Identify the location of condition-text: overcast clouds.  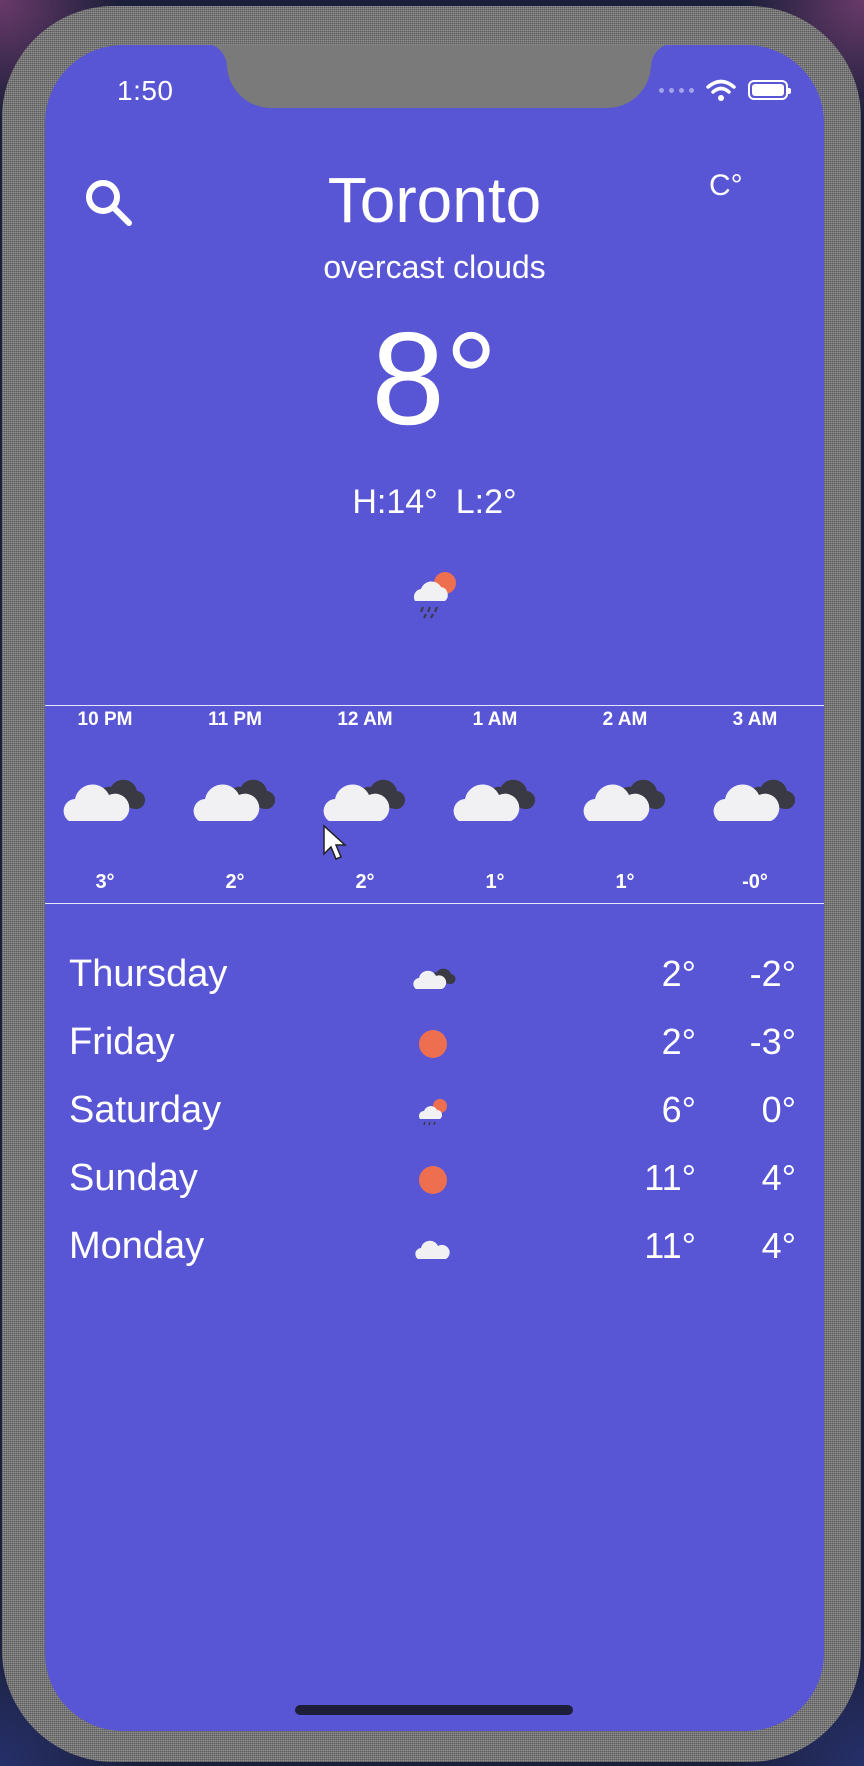
(434, 267).